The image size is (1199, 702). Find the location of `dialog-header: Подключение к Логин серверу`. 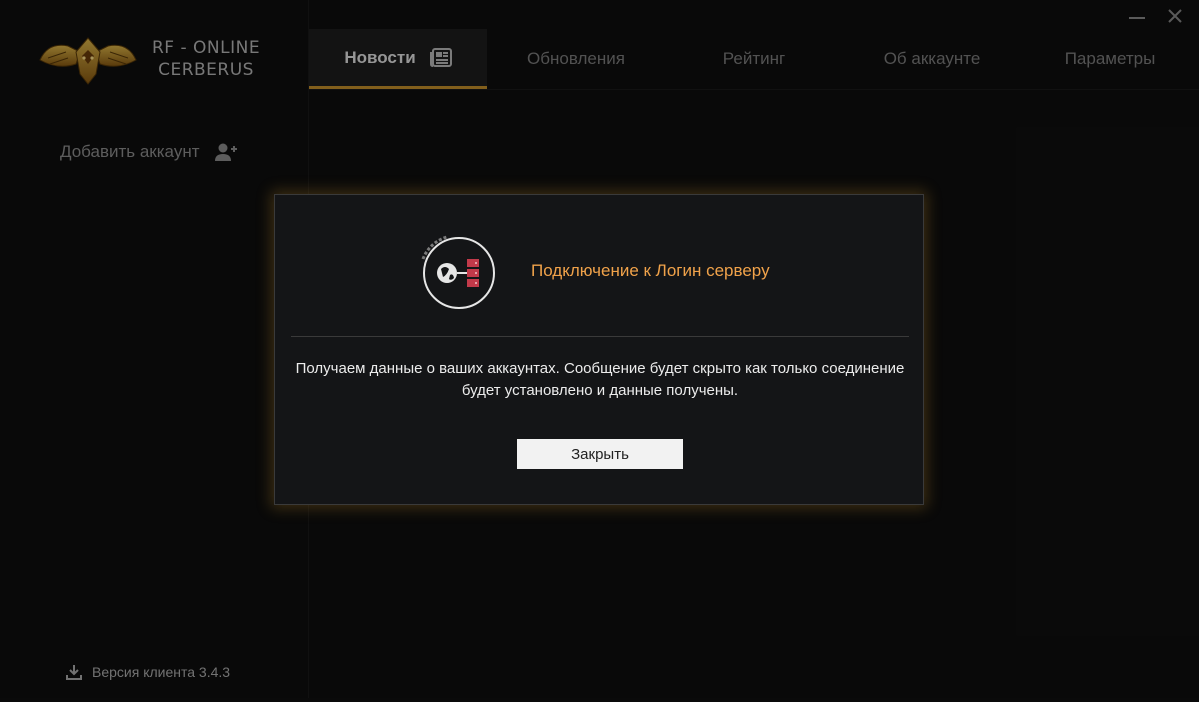

dialog-header: Подключение к Логин серверу is located at coordinates (593, 271).